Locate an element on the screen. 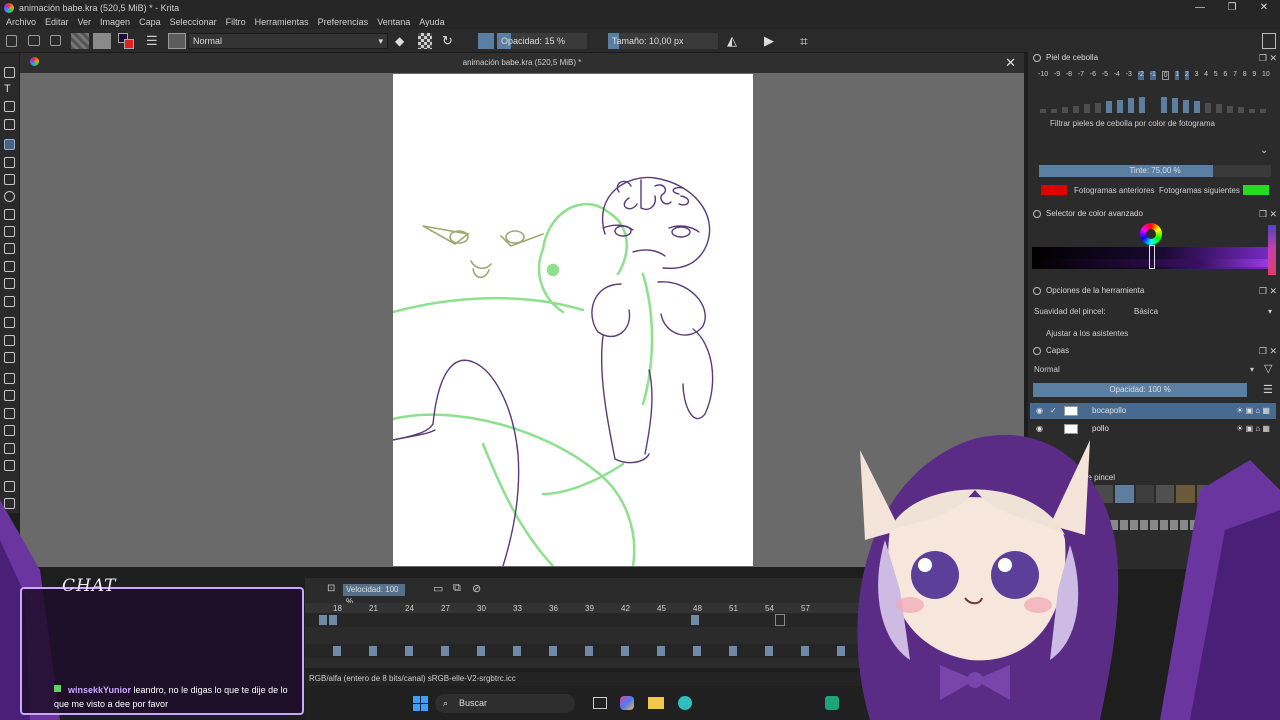 This screenshot has width=1280, height=720. onion-frame-number: 8 is located at coordinates (1245, 75).